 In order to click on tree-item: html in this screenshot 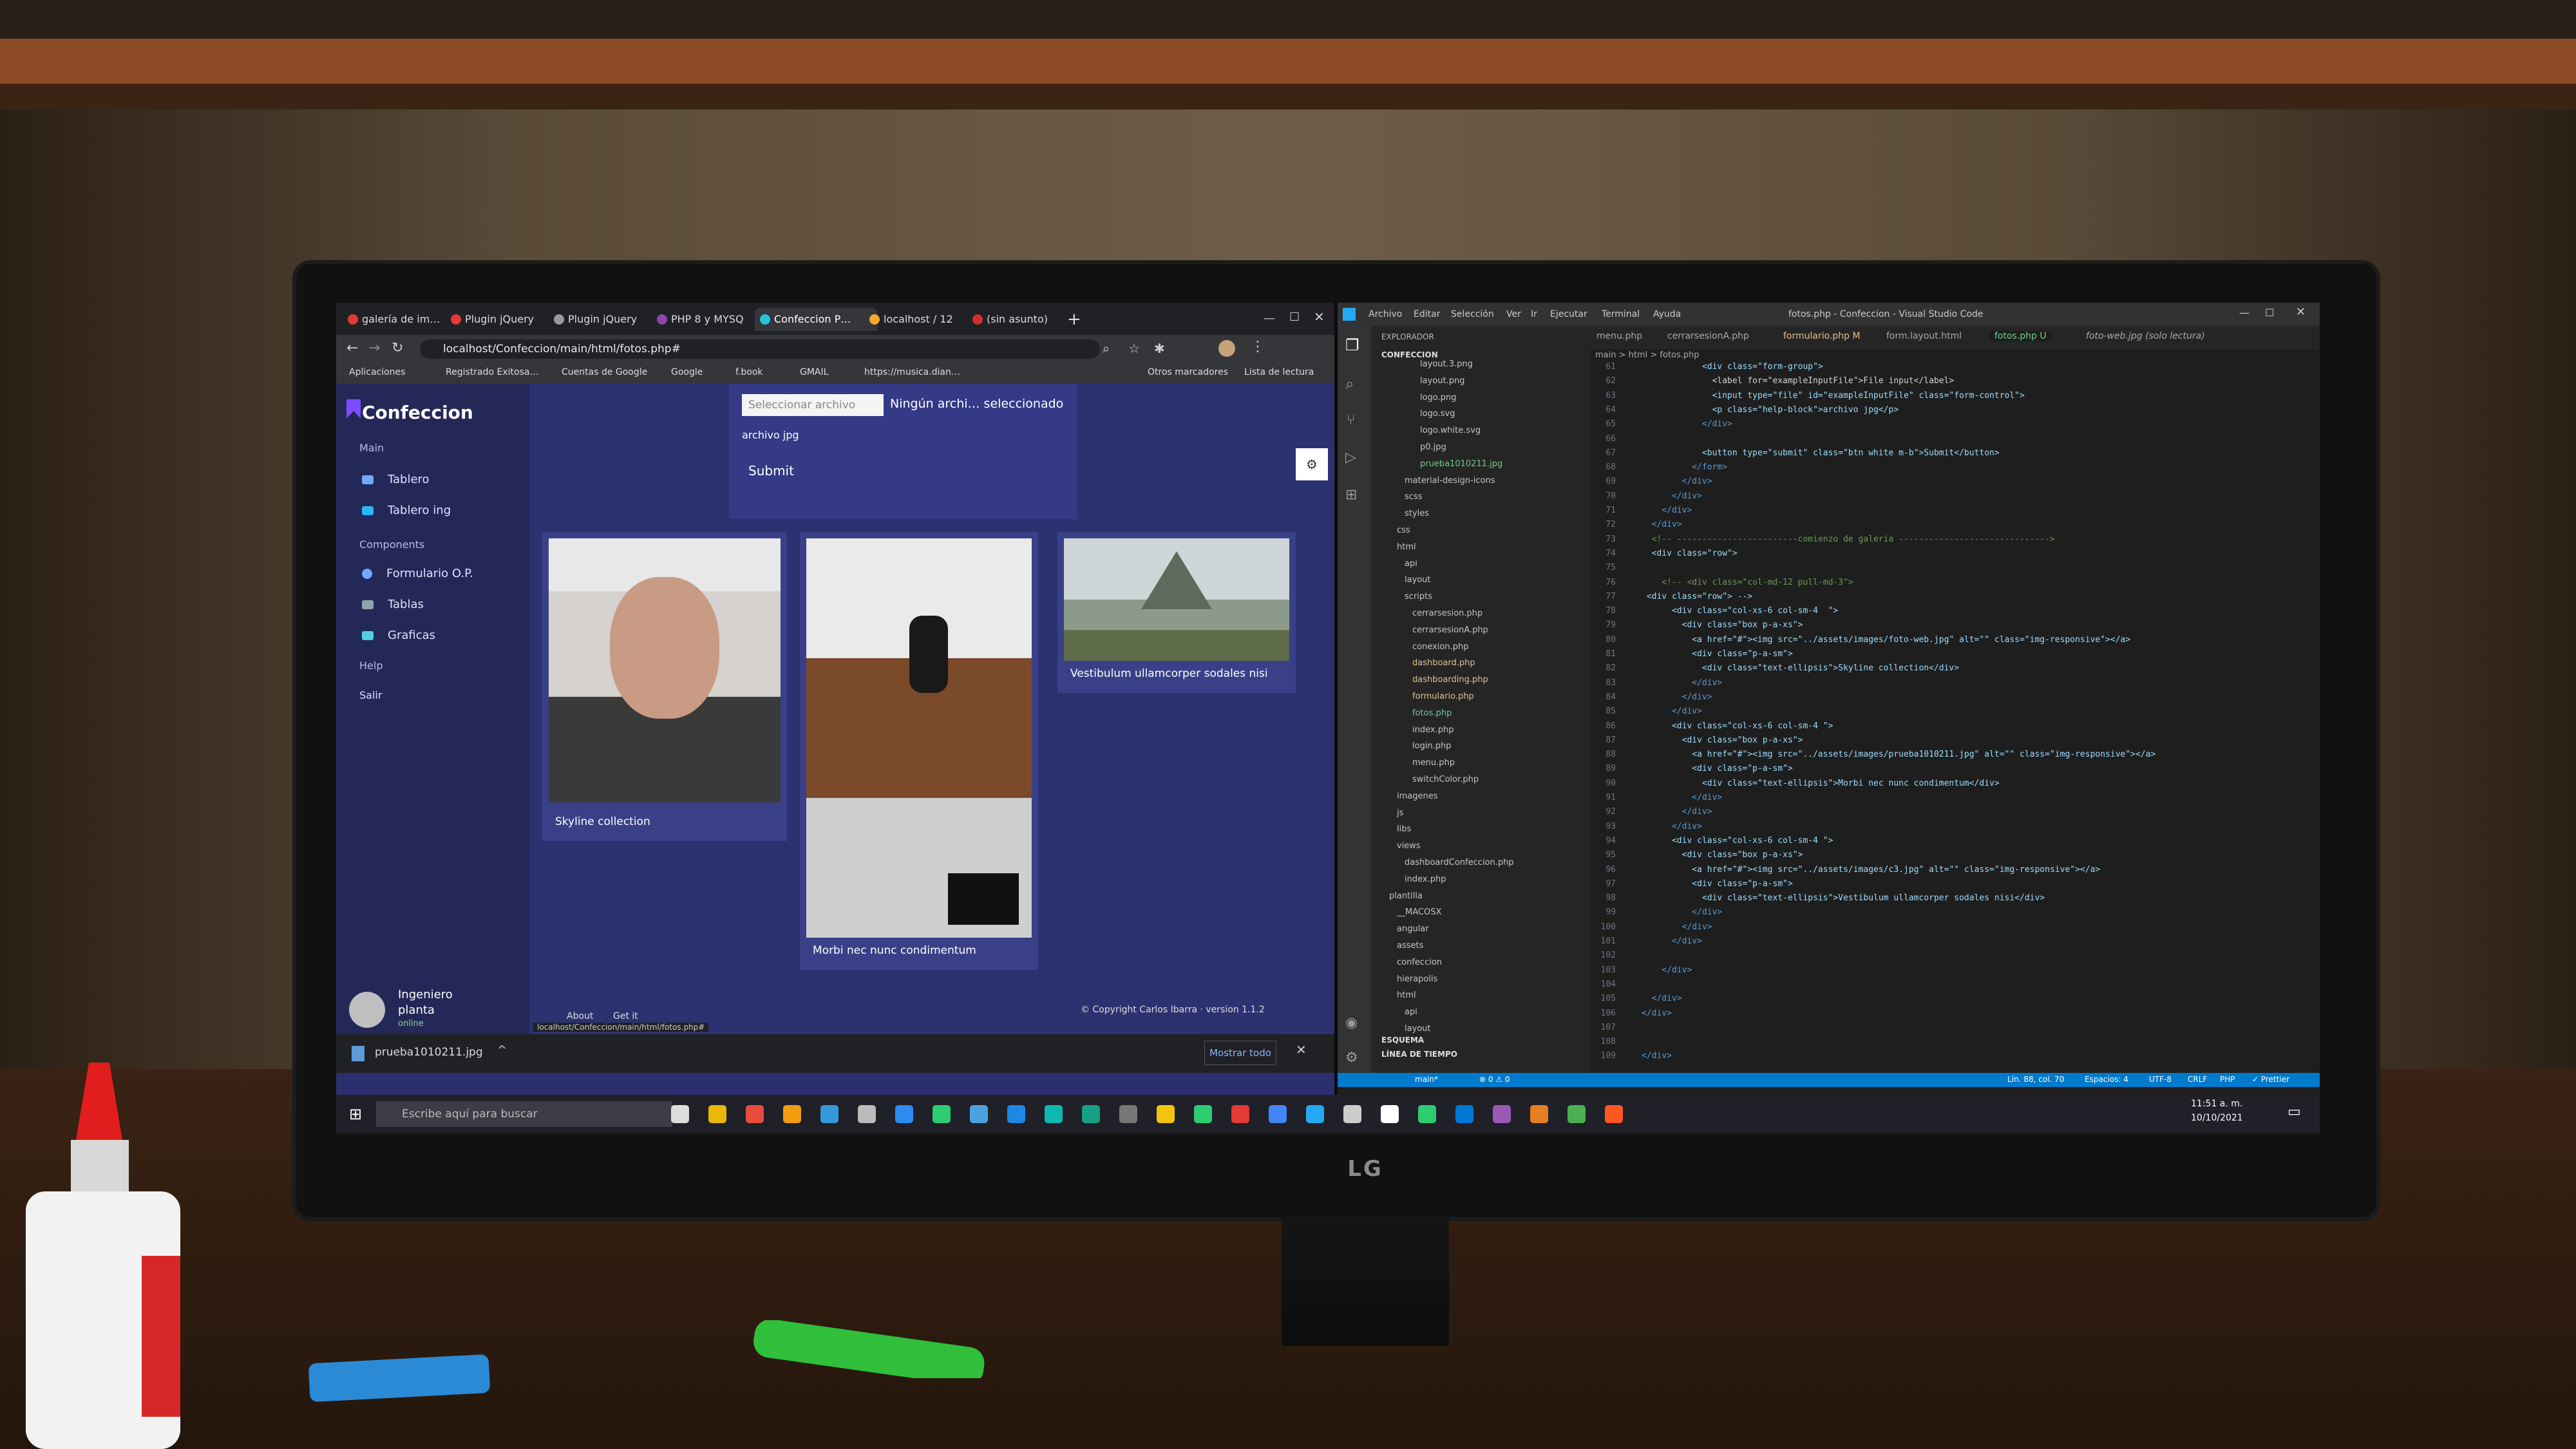, I will do `click(1407, 547)`.